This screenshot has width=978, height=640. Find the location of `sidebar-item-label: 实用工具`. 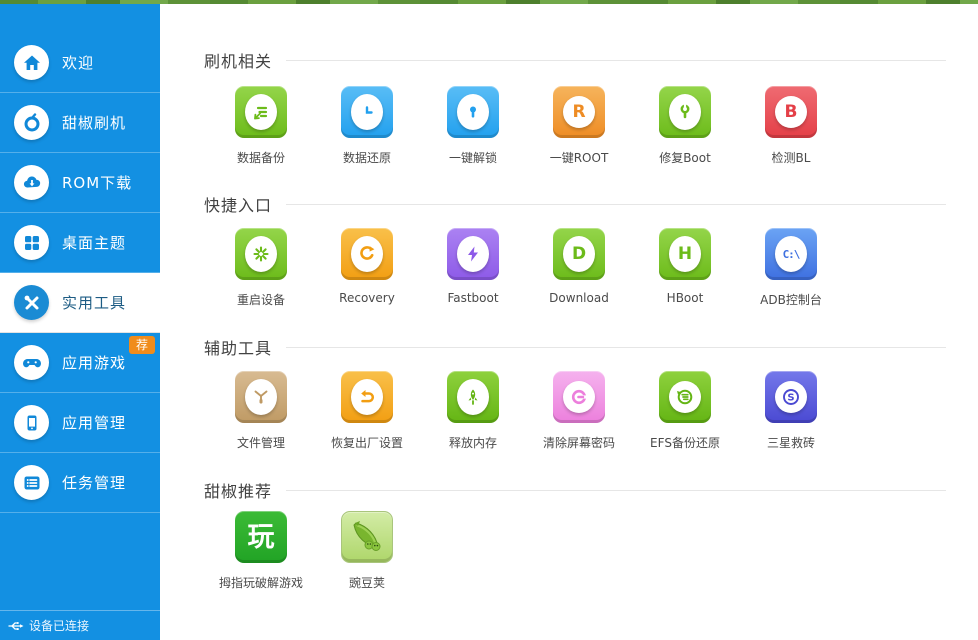

sidebar-item-label: 实用工具 is located at coordinates (94, 303).